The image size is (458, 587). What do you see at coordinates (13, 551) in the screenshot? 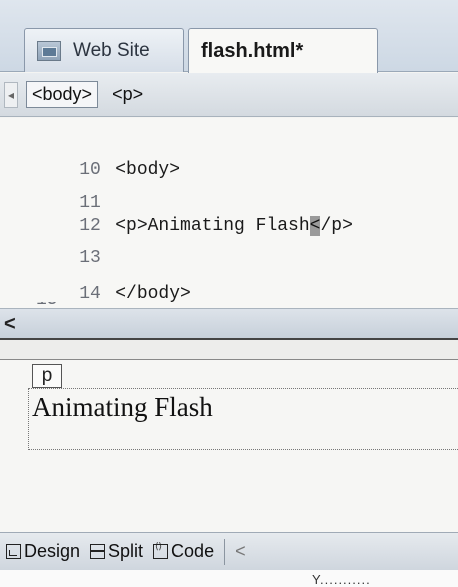
I see `design-view-icon` at bounding box center [13, 551].